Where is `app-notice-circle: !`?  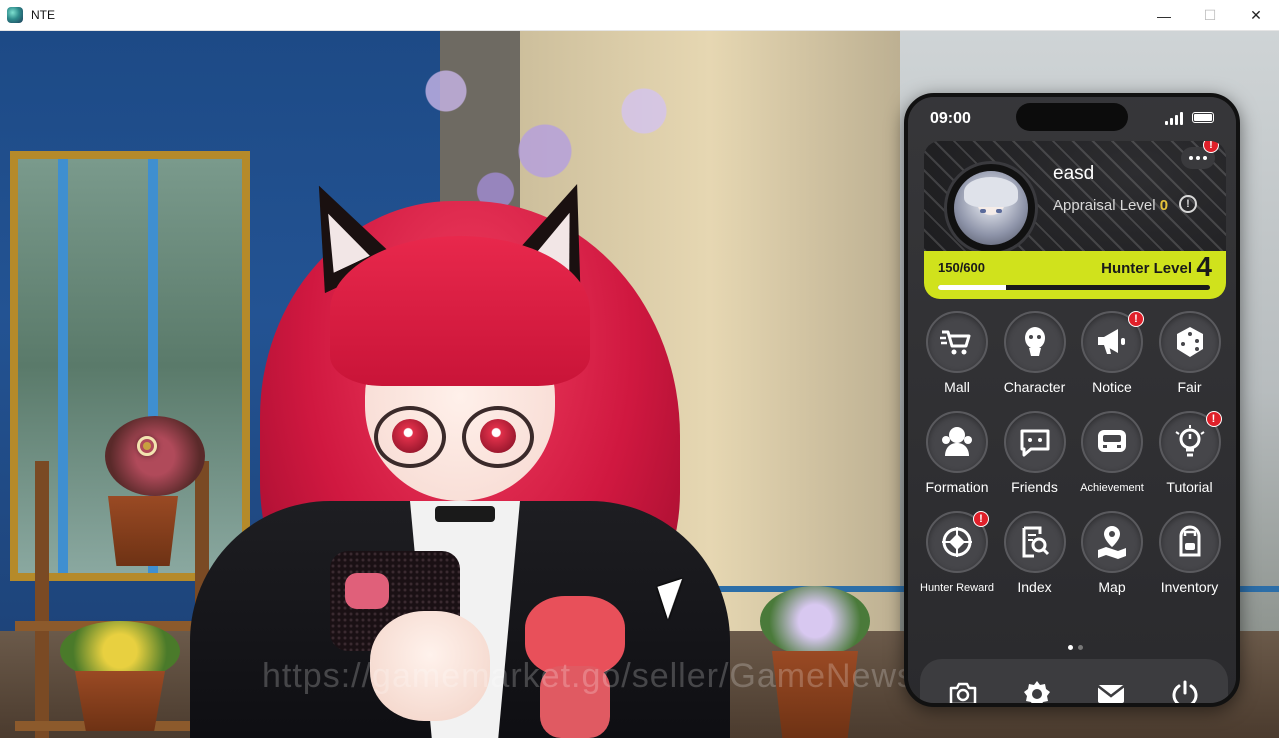
app-notice-circle: ! is located at coordinates (1112, 342).